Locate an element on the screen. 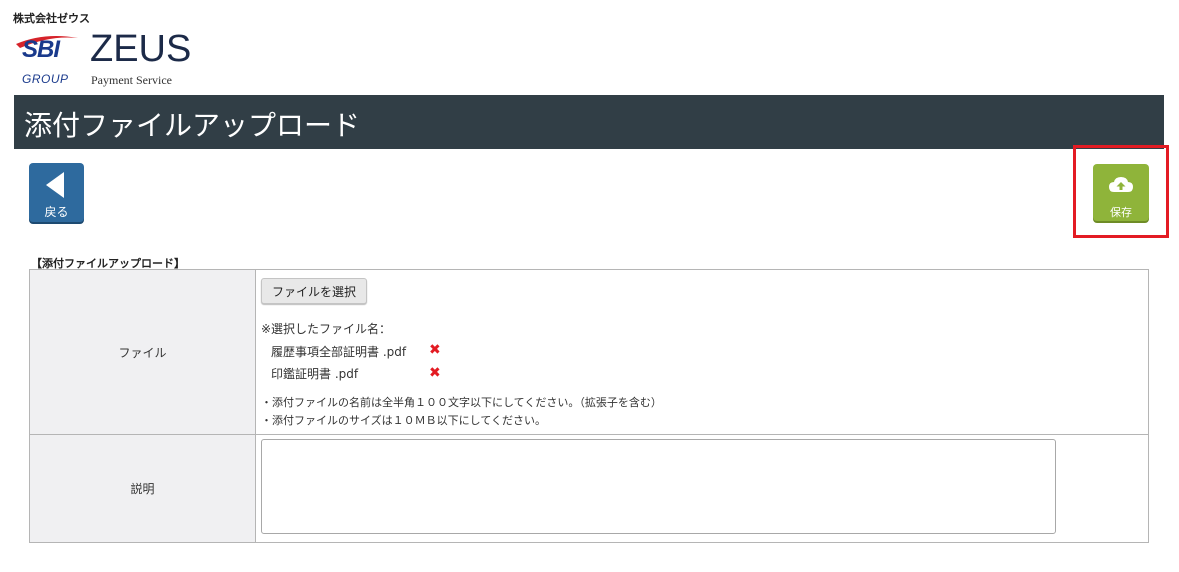 This screenshot has width=1179, height=572. description-textarea is located at coordinates (658, 486).